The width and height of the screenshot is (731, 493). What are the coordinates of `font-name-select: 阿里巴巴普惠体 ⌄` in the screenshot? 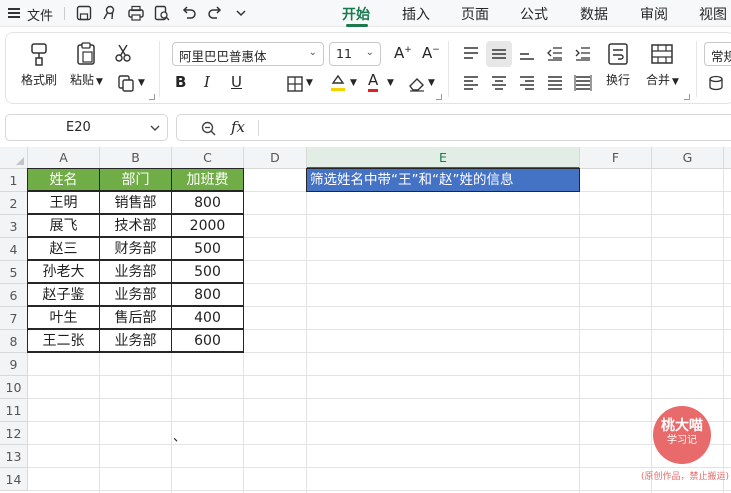 It's located at (248, 54).